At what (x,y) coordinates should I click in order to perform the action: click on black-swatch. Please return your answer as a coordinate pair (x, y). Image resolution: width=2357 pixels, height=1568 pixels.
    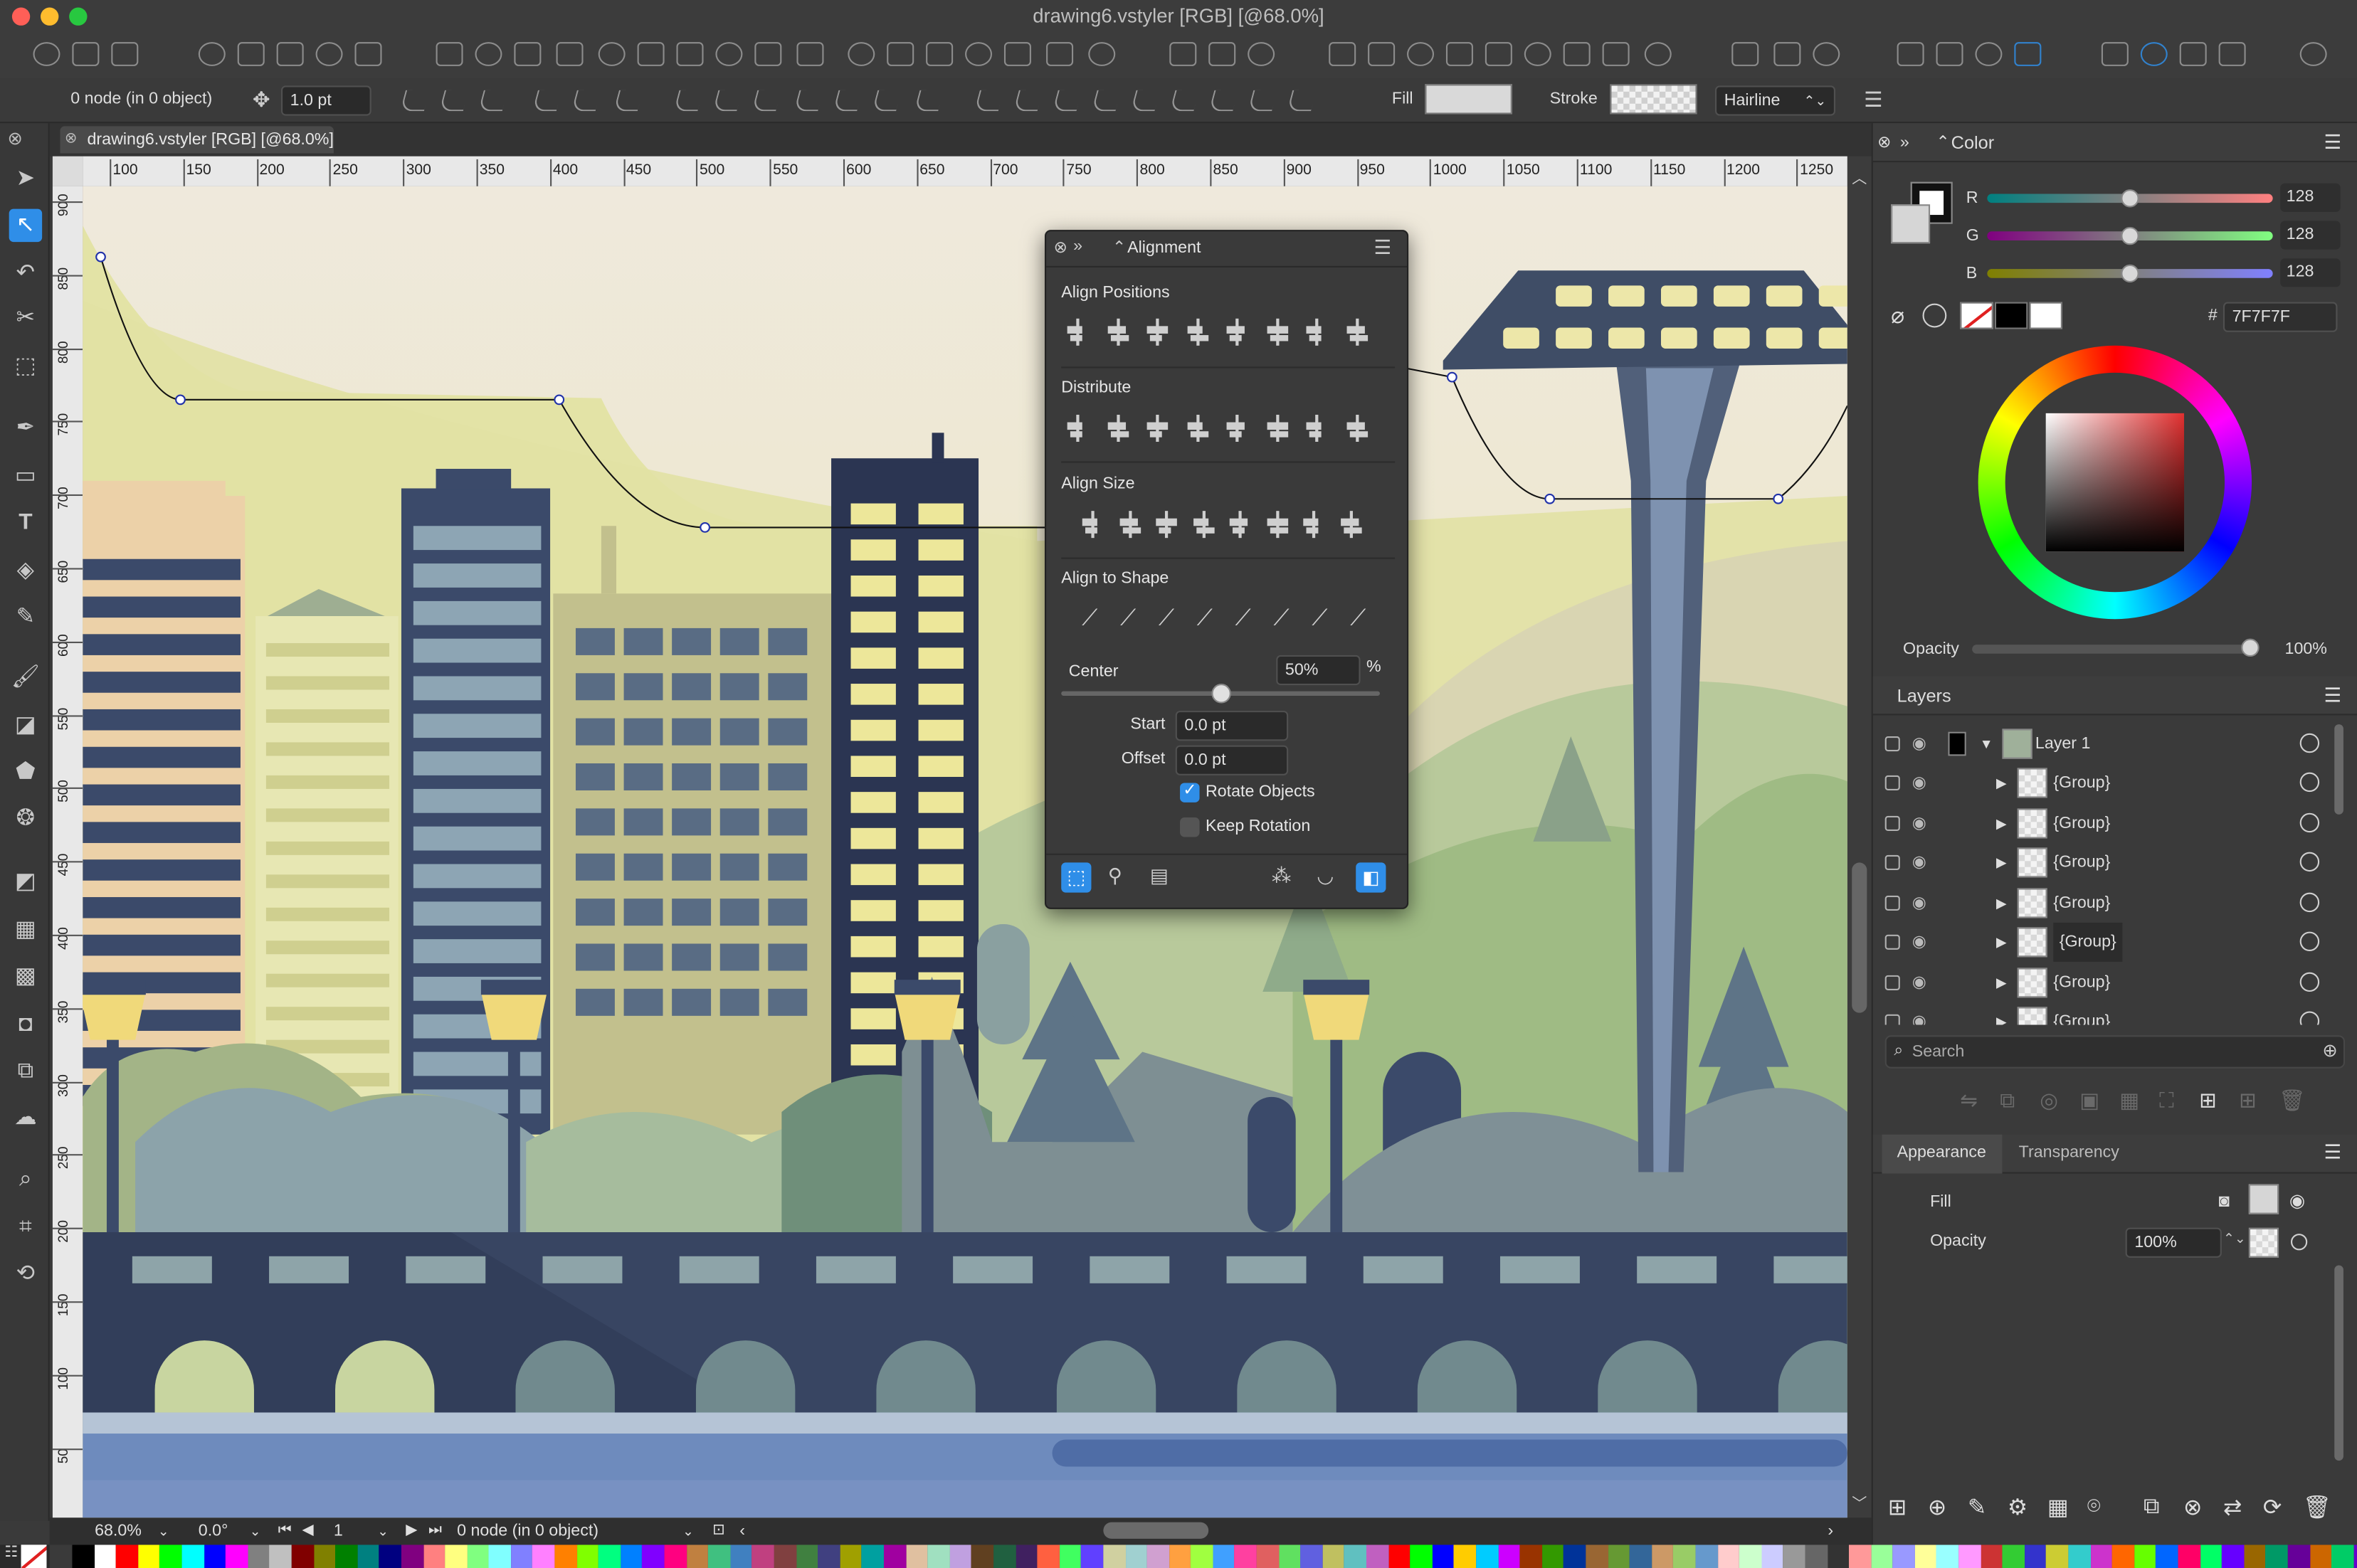
    Looking at the image, I should click on (2011, 315).